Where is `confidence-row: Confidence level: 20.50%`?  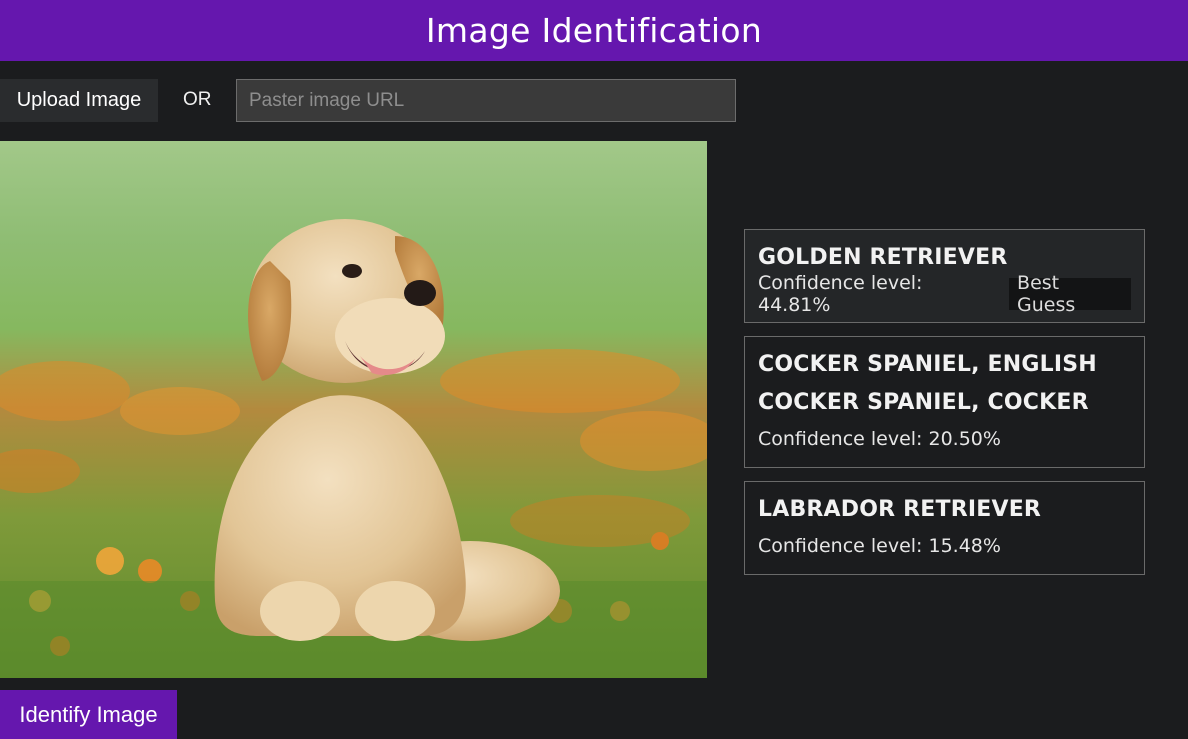
confidence-row: Confidence level: 20.50% is located at coordinates (944, 439).